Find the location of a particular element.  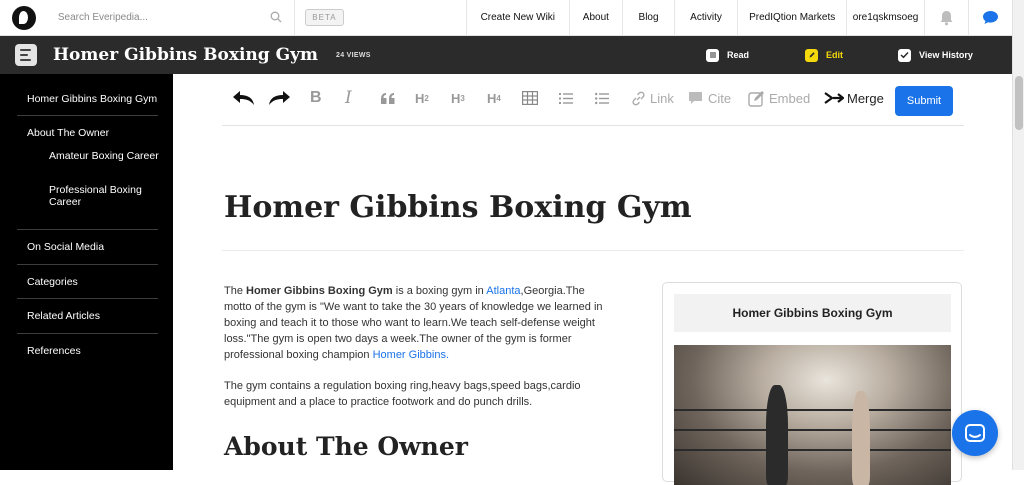

chat-bubble-icon is located at coordinates (990, 17).